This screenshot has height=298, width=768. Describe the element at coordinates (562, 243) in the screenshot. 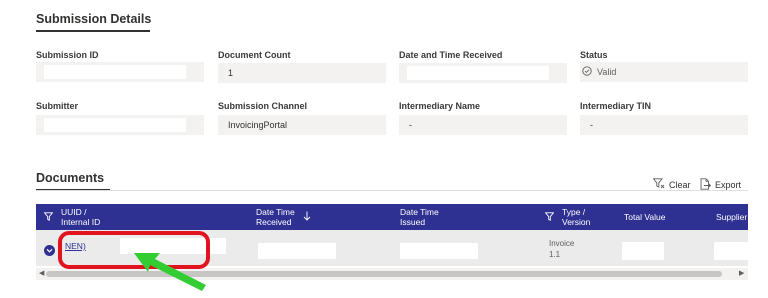

I see `type-value: Invoice` at that location.